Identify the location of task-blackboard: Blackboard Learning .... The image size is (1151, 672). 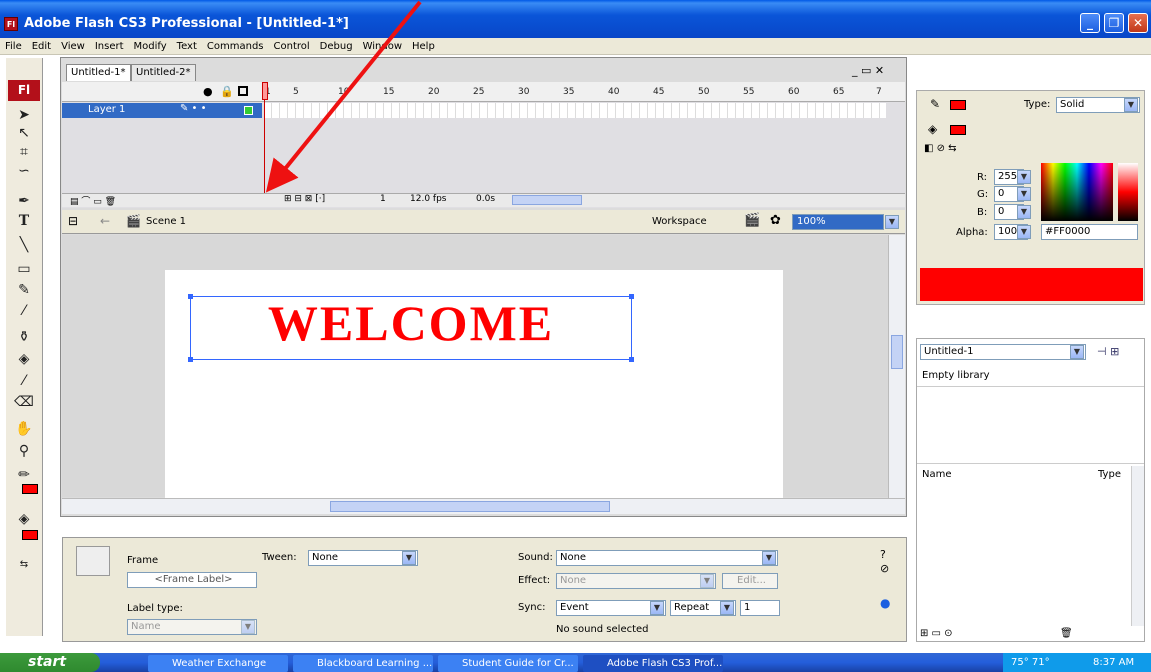
(363, 663).